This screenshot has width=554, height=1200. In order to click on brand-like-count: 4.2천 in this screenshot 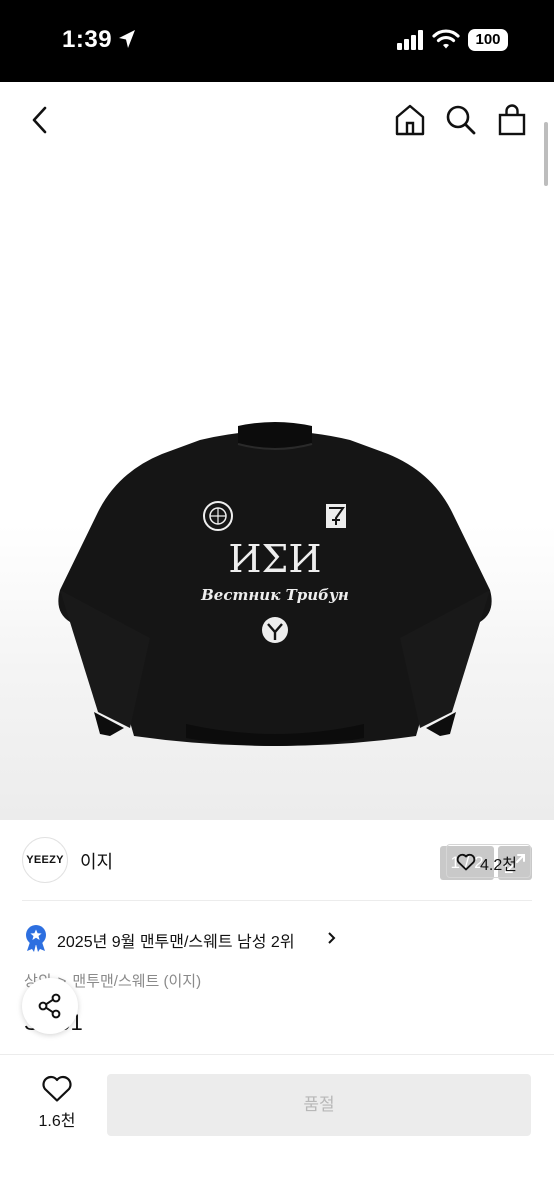, I will do `click(498, 865)`.